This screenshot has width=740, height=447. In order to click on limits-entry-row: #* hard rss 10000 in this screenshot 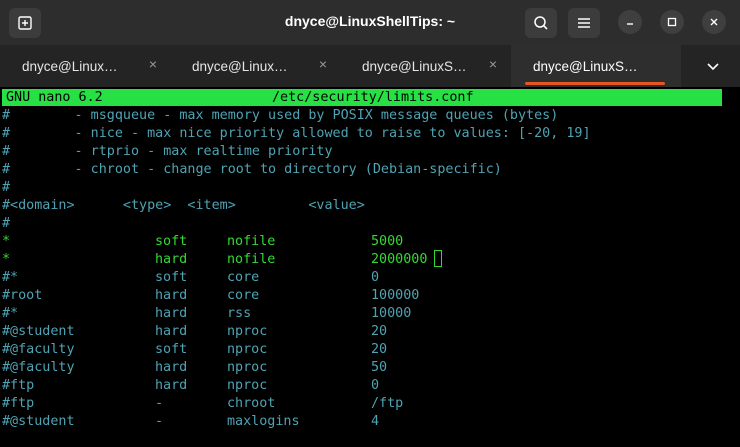, I will do `click(362, 314)`.